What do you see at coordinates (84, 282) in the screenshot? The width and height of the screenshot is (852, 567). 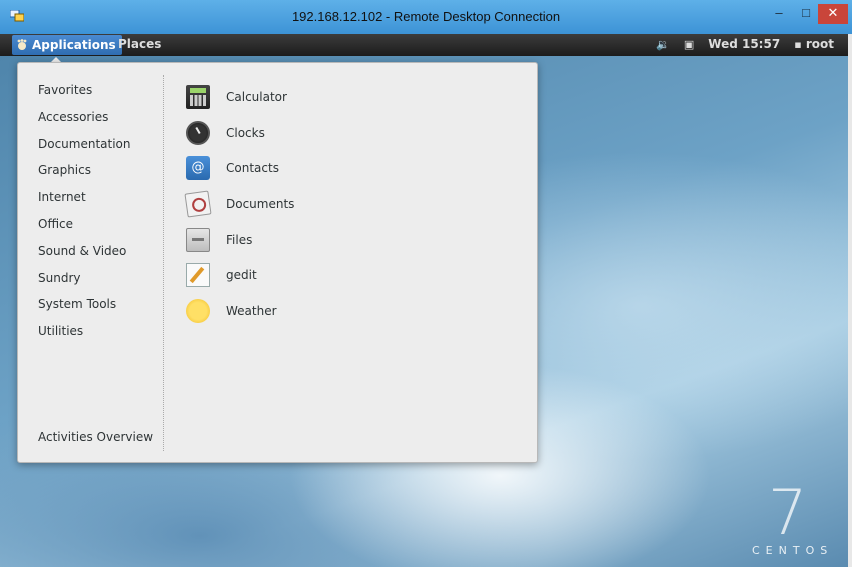 I see `category-sundry: Sundry` at bounding box center [84, 282].